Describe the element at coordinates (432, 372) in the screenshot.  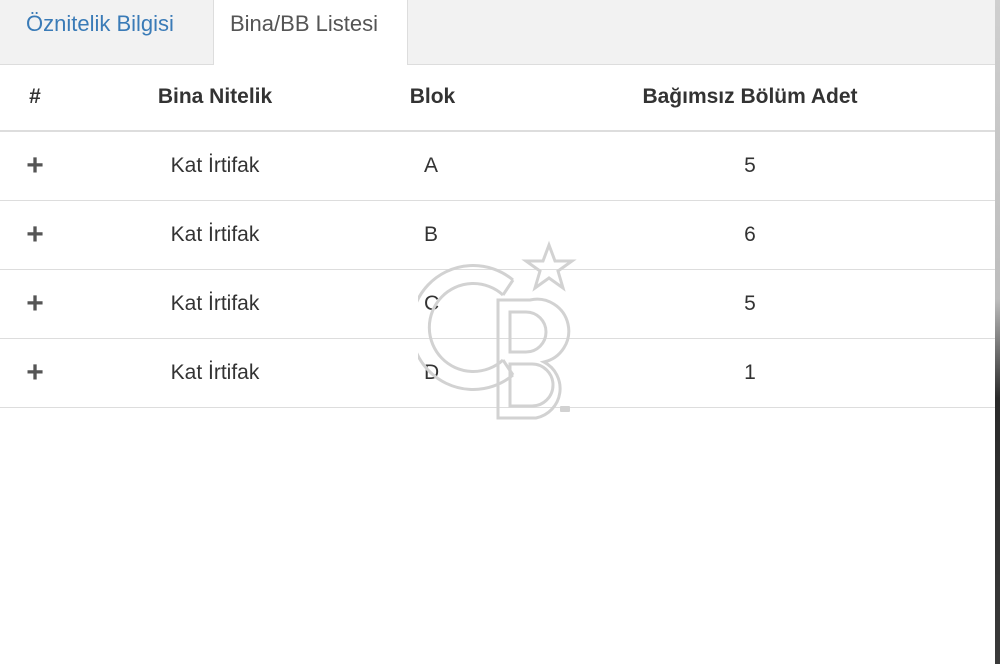
I see `blok-cell: D` at that location.